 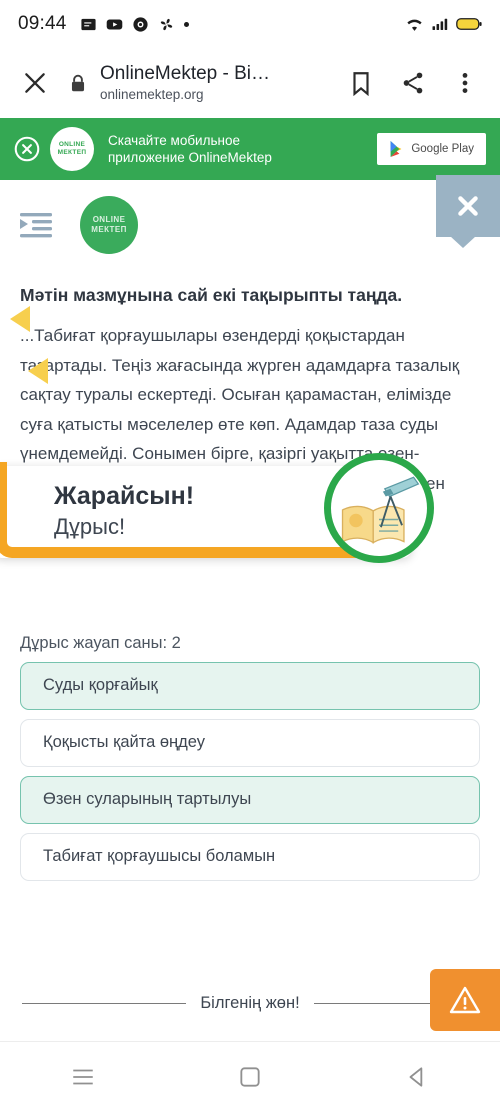 What do you see at coordinates (361, 83) in the screenshot?
I see `bookmark-icon` at bounding box center [361, 83].